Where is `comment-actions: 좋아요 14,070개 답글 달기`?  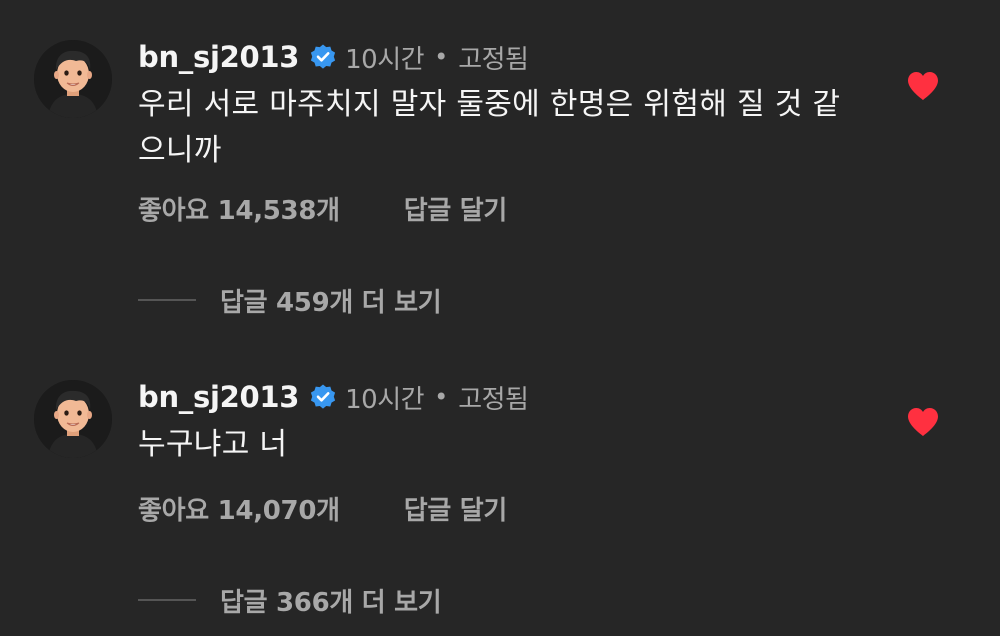
comment-actions: 좋아요 14,070개 답글 달기 is located at coordinates (322, 508).